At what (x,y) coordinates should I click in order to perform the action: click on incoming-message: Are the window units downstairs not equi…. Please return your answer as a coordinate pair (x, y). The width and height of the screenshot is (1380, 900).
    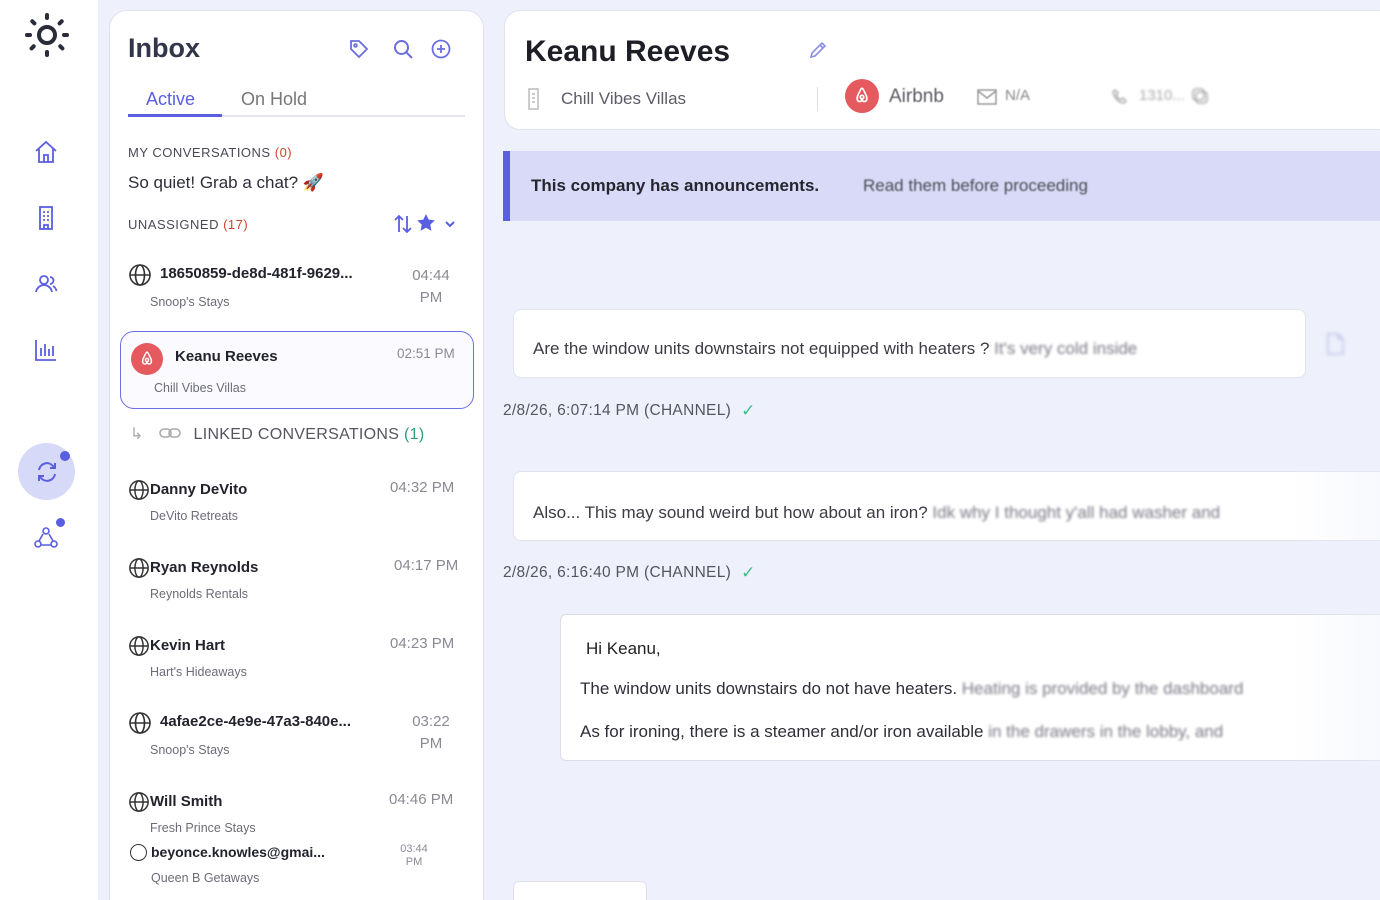
    Looking at the image, I should click on (909, 343).